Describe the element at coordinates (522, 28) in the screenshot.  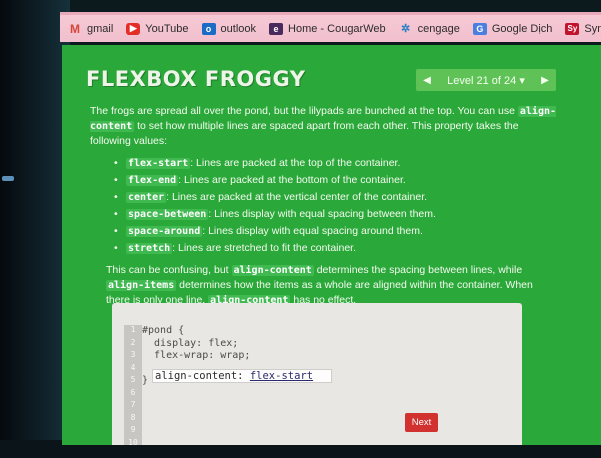
I see `bookmark-label: Google Dịch` at that location.